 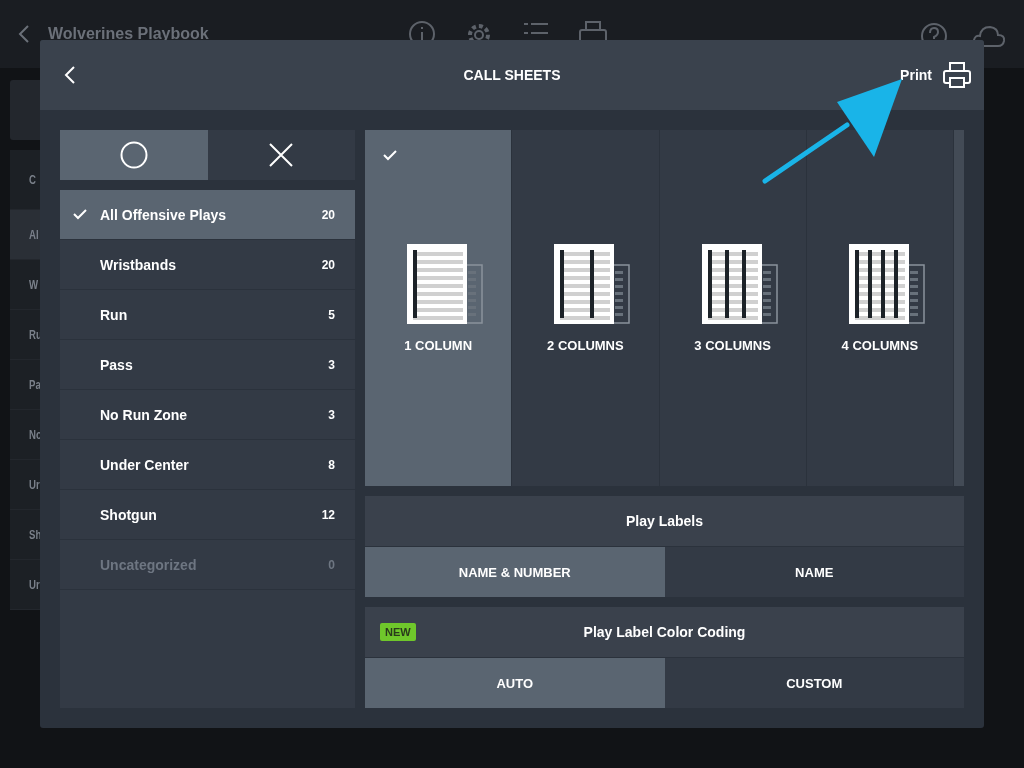 What do you see at coordinates (145, 464) in the screenshot?
I see `category-label: Under Center` at bounding box center [145, 464].